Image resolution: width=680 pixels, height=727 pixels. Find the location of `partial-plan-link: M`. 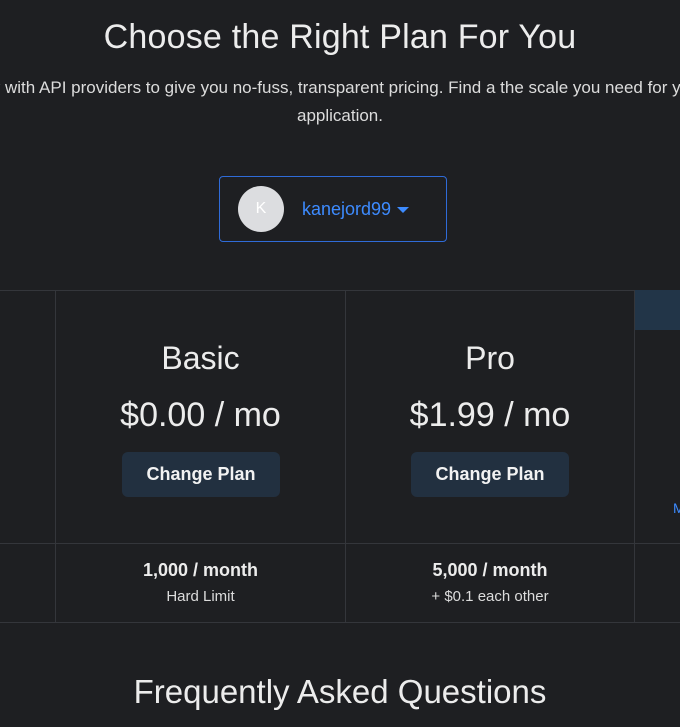

partial-plan-link: M is located at coordinates (676, 508).